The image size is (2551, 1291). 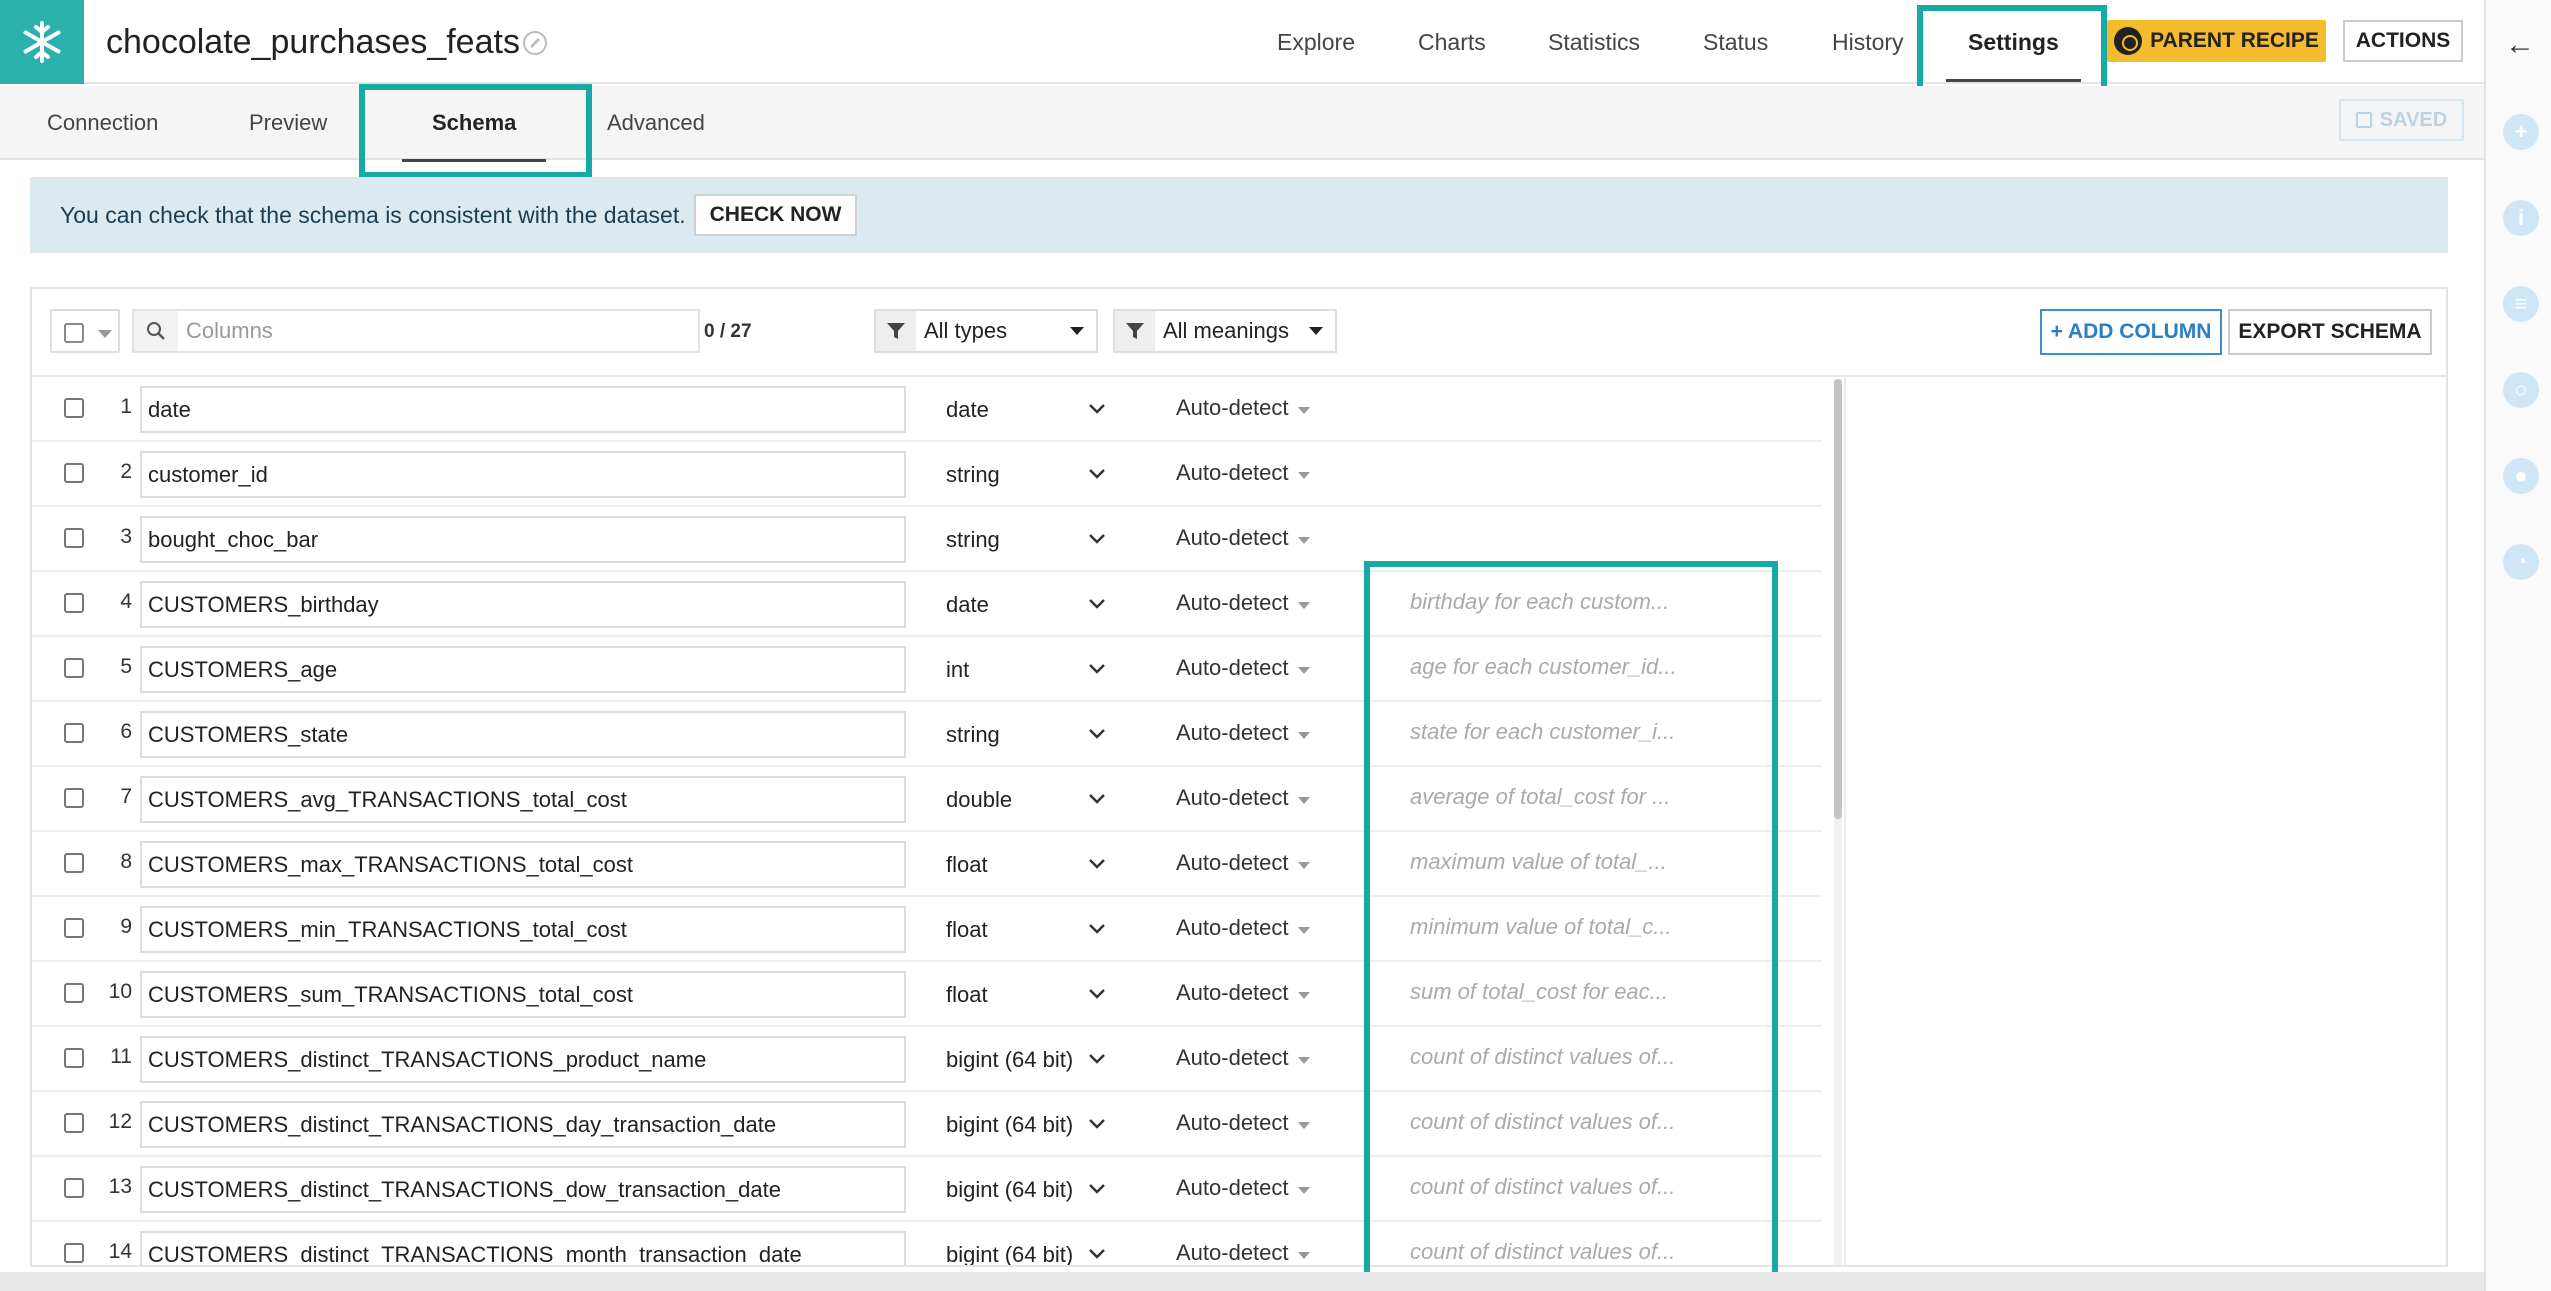 I want to click on export-schema-button: EXPORT SCHEMA, so click(x=2330, y=332).